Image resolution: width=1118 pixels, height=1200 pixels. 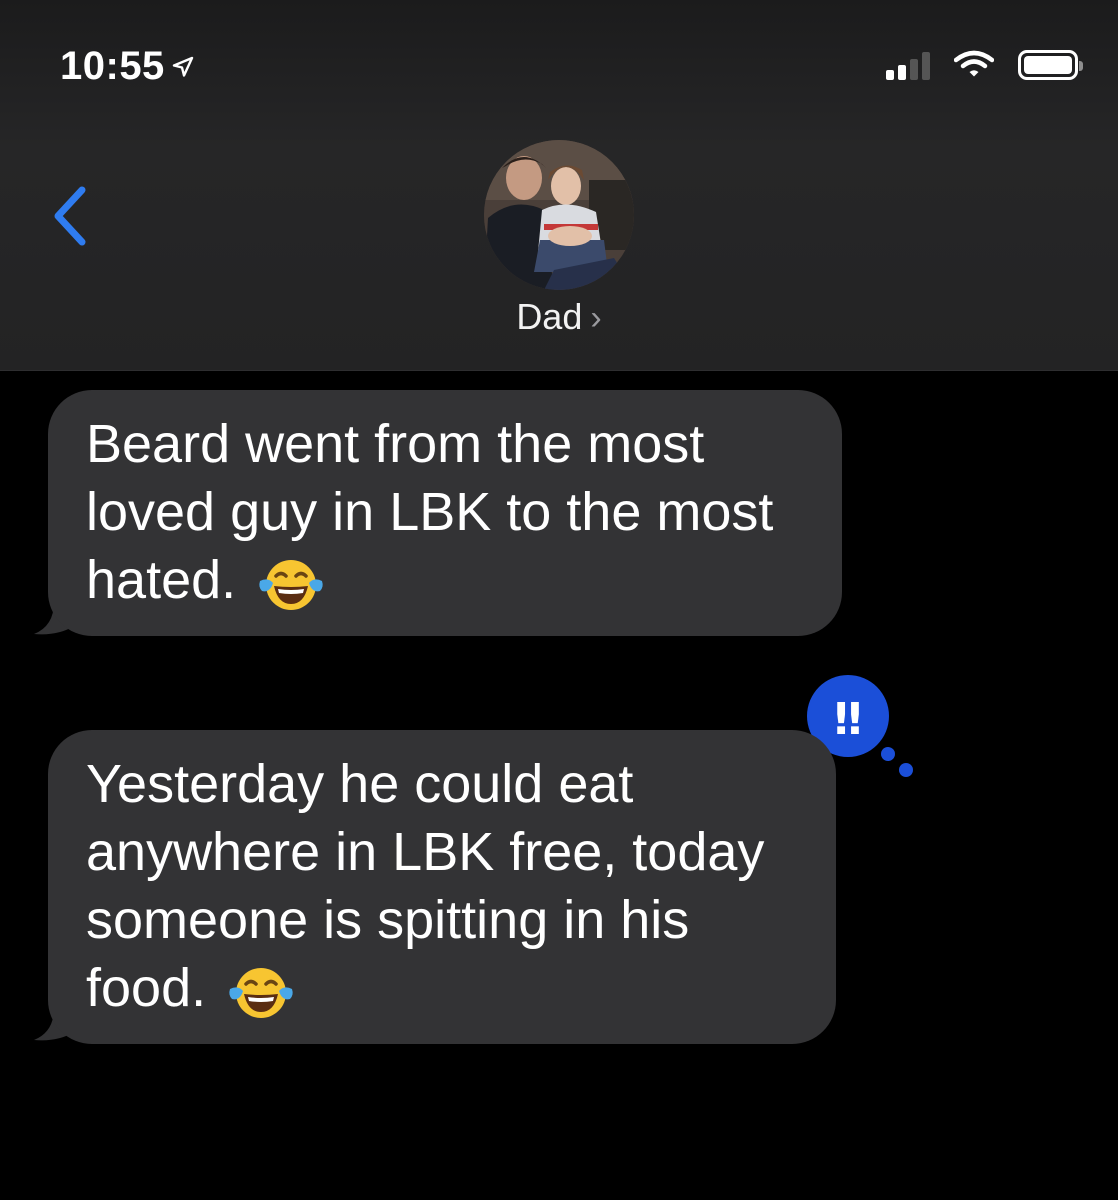 I want to click on battery-icon, so click(x=1050, y=65).